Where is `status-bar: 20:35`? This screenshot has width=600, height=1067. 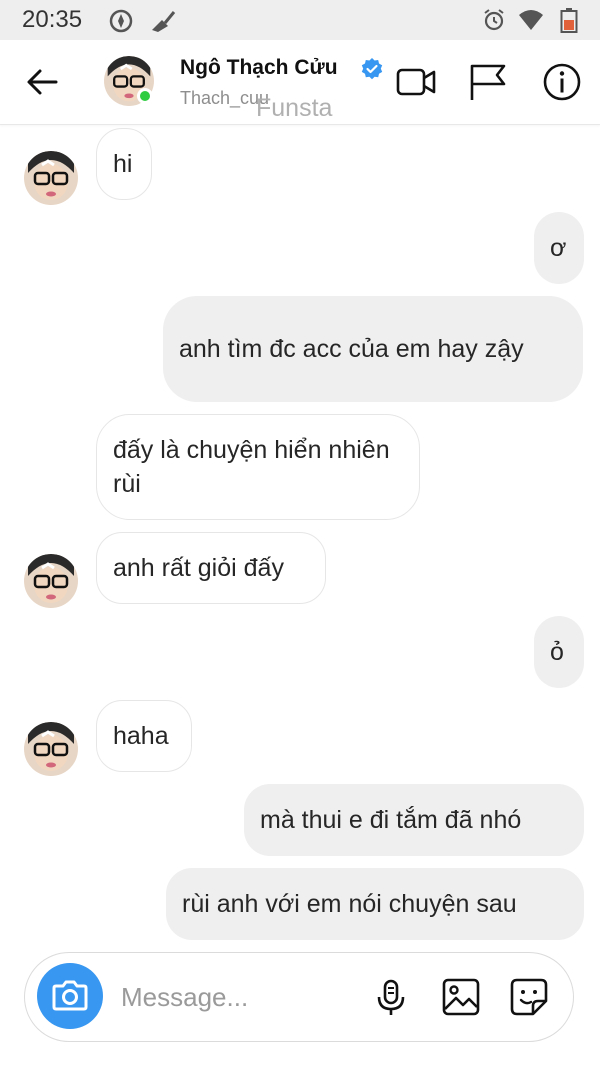 status-bar: 20:35 is located at coordinates (300, 20).